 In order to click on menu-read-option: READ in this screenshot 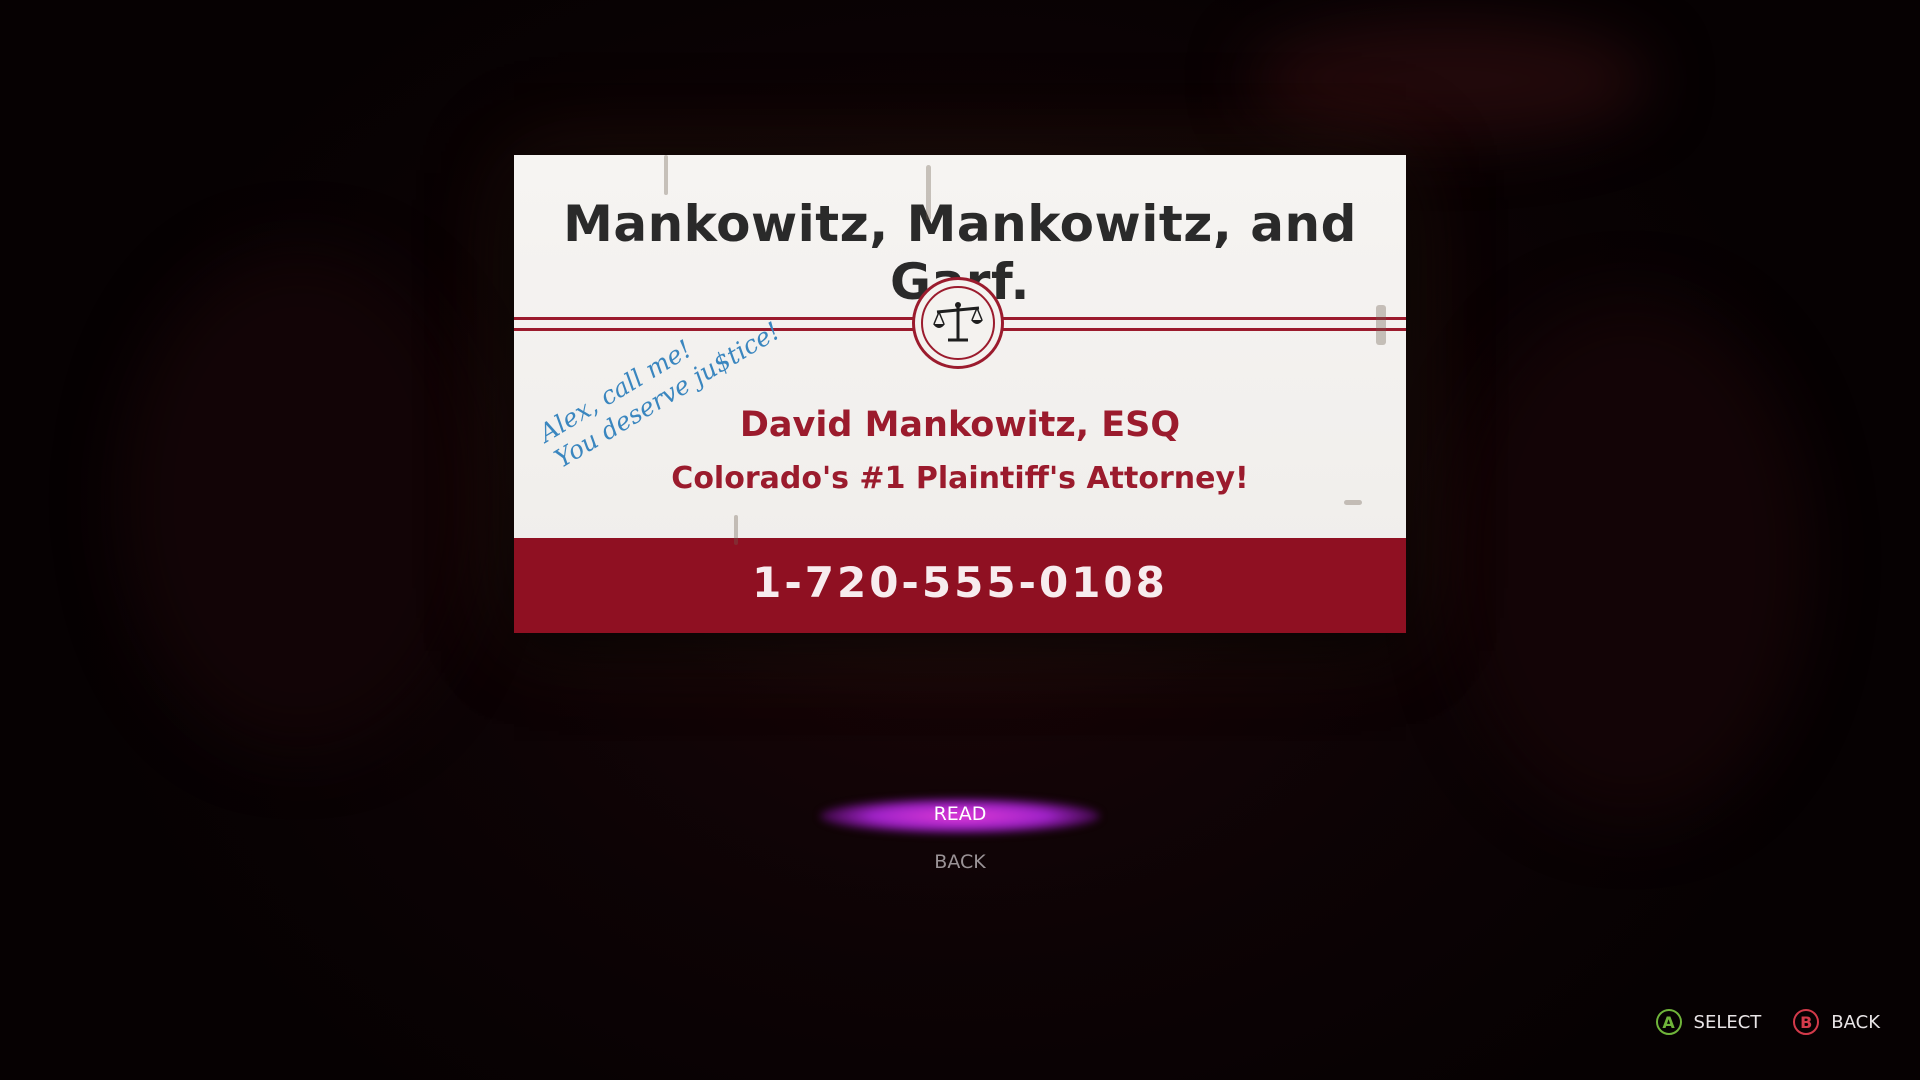, I will do `click(960, 814)`.